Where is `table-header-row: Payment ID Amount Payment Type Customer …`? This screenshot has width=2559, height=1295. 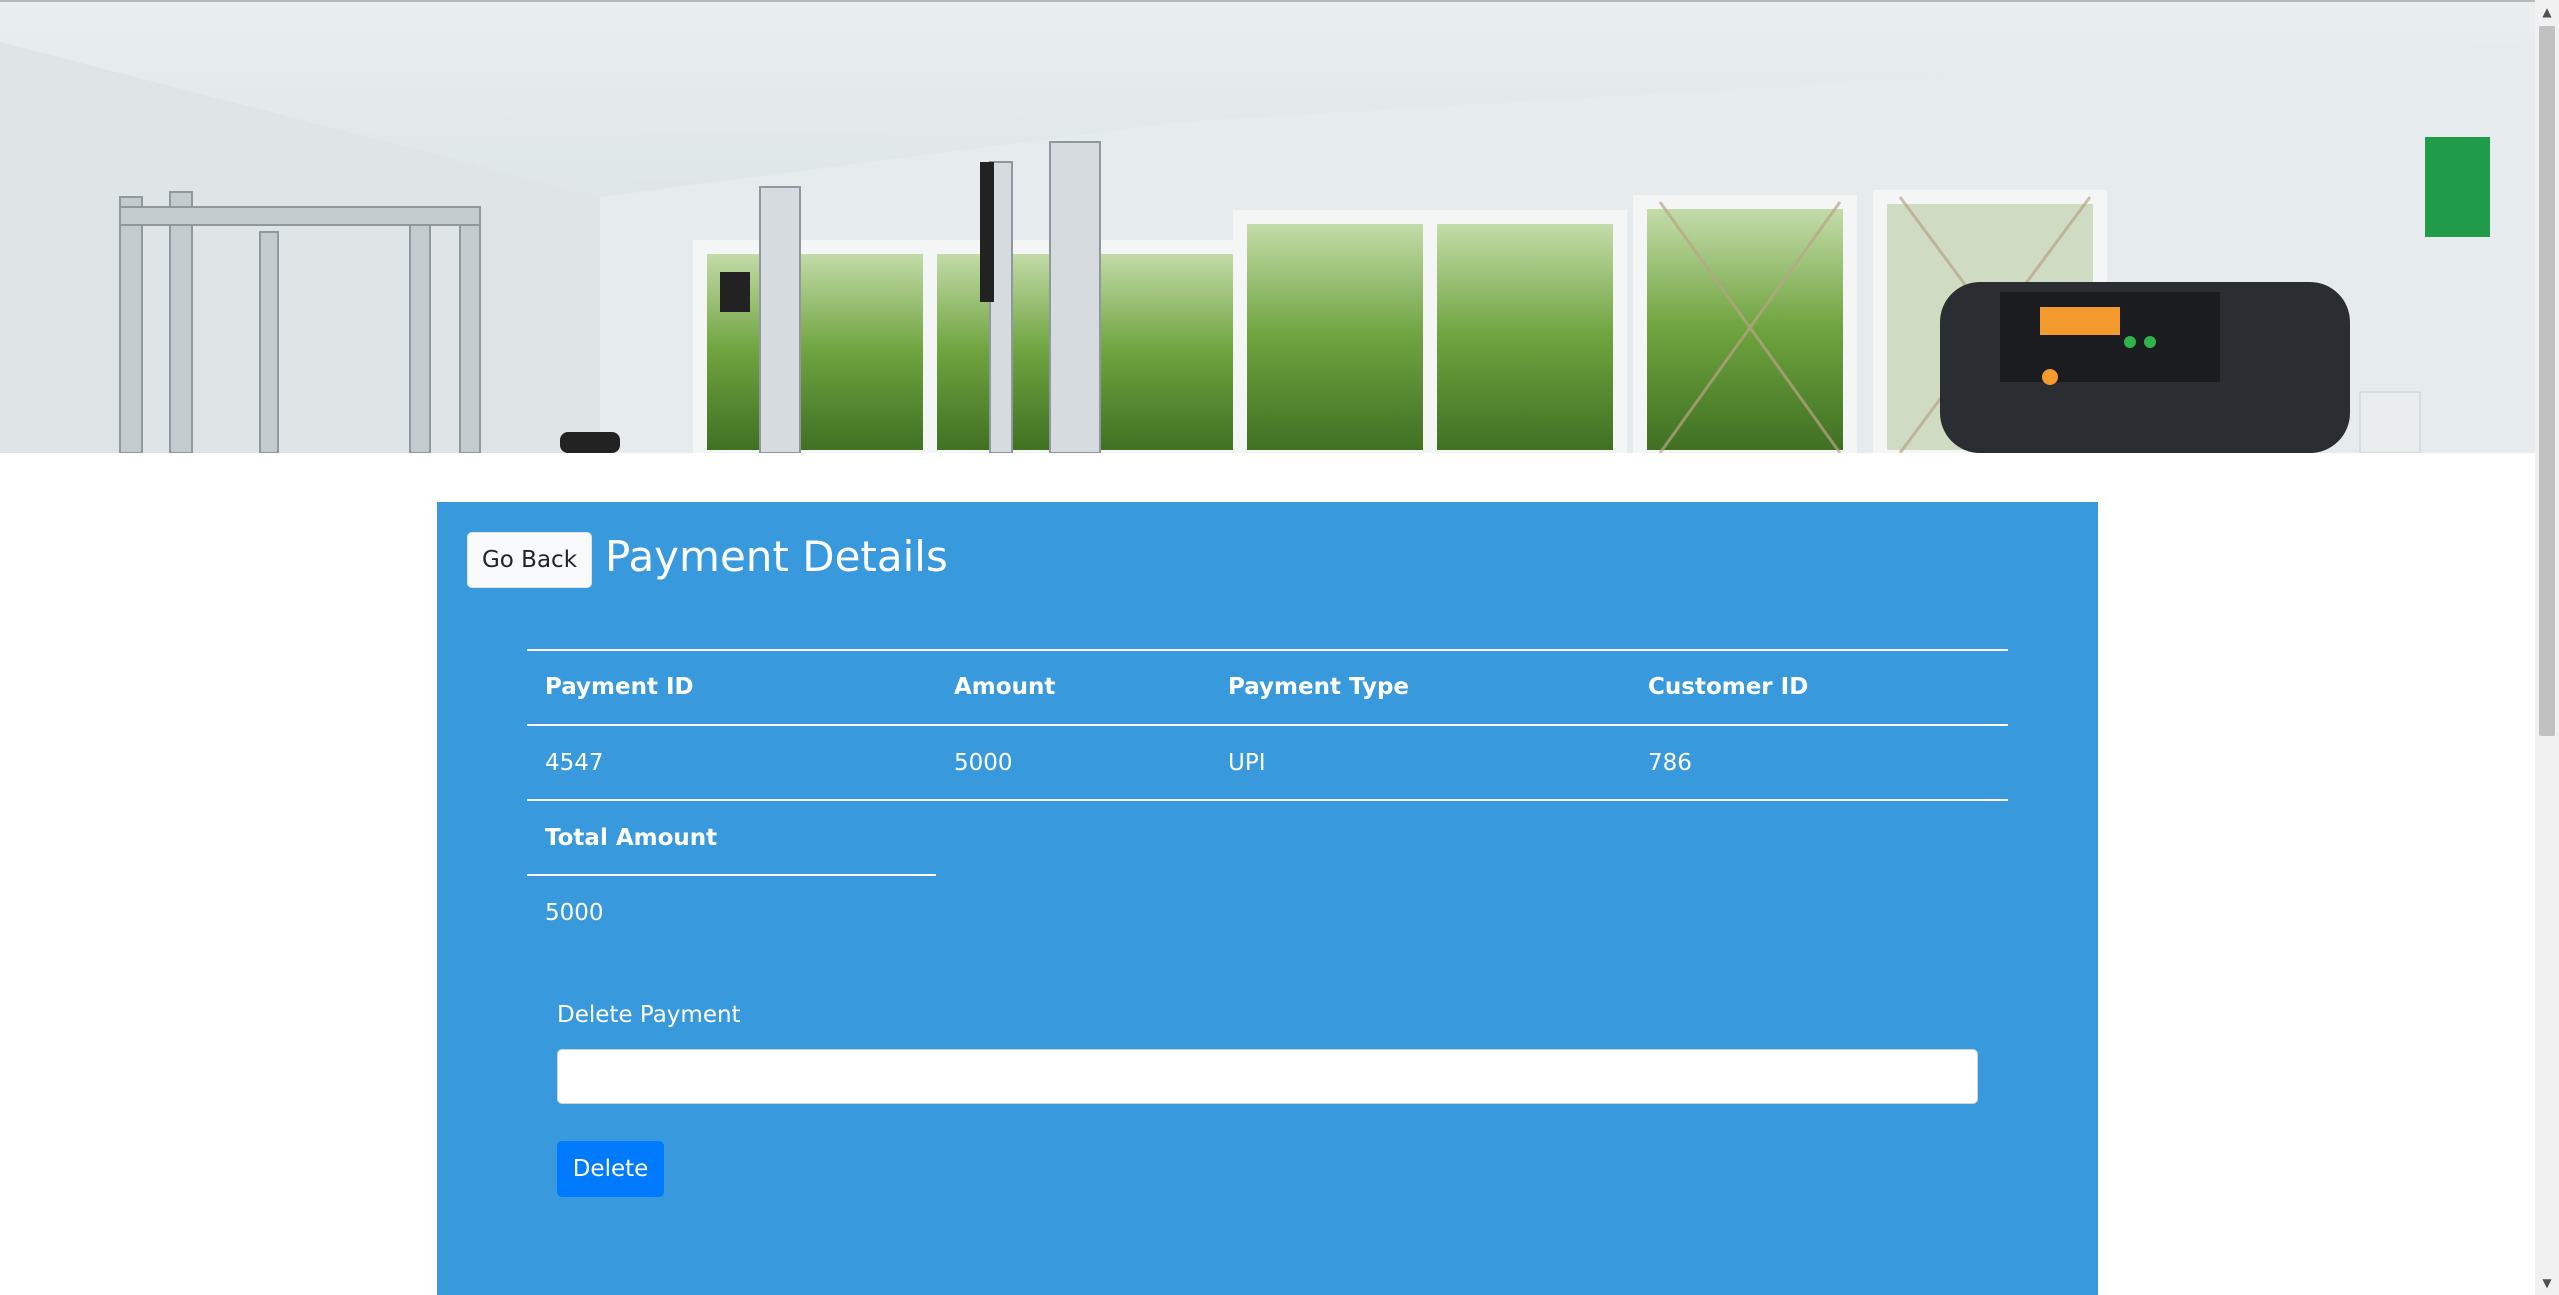
table-header-row: Payment ID Amount Payment Type Customer … is located at coordinates (1267, 687).